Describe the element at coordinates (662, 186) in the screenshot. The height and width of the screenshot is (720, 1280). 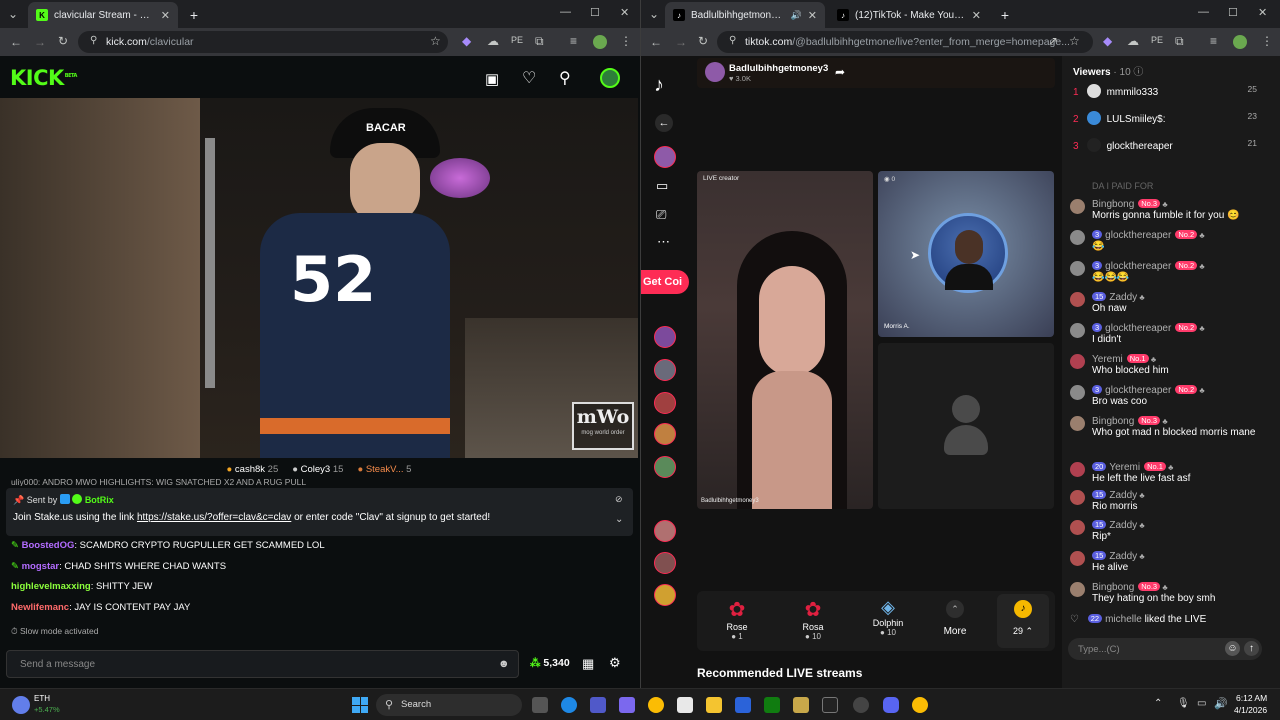
I see `live-camera-icon: ▭` at that location.